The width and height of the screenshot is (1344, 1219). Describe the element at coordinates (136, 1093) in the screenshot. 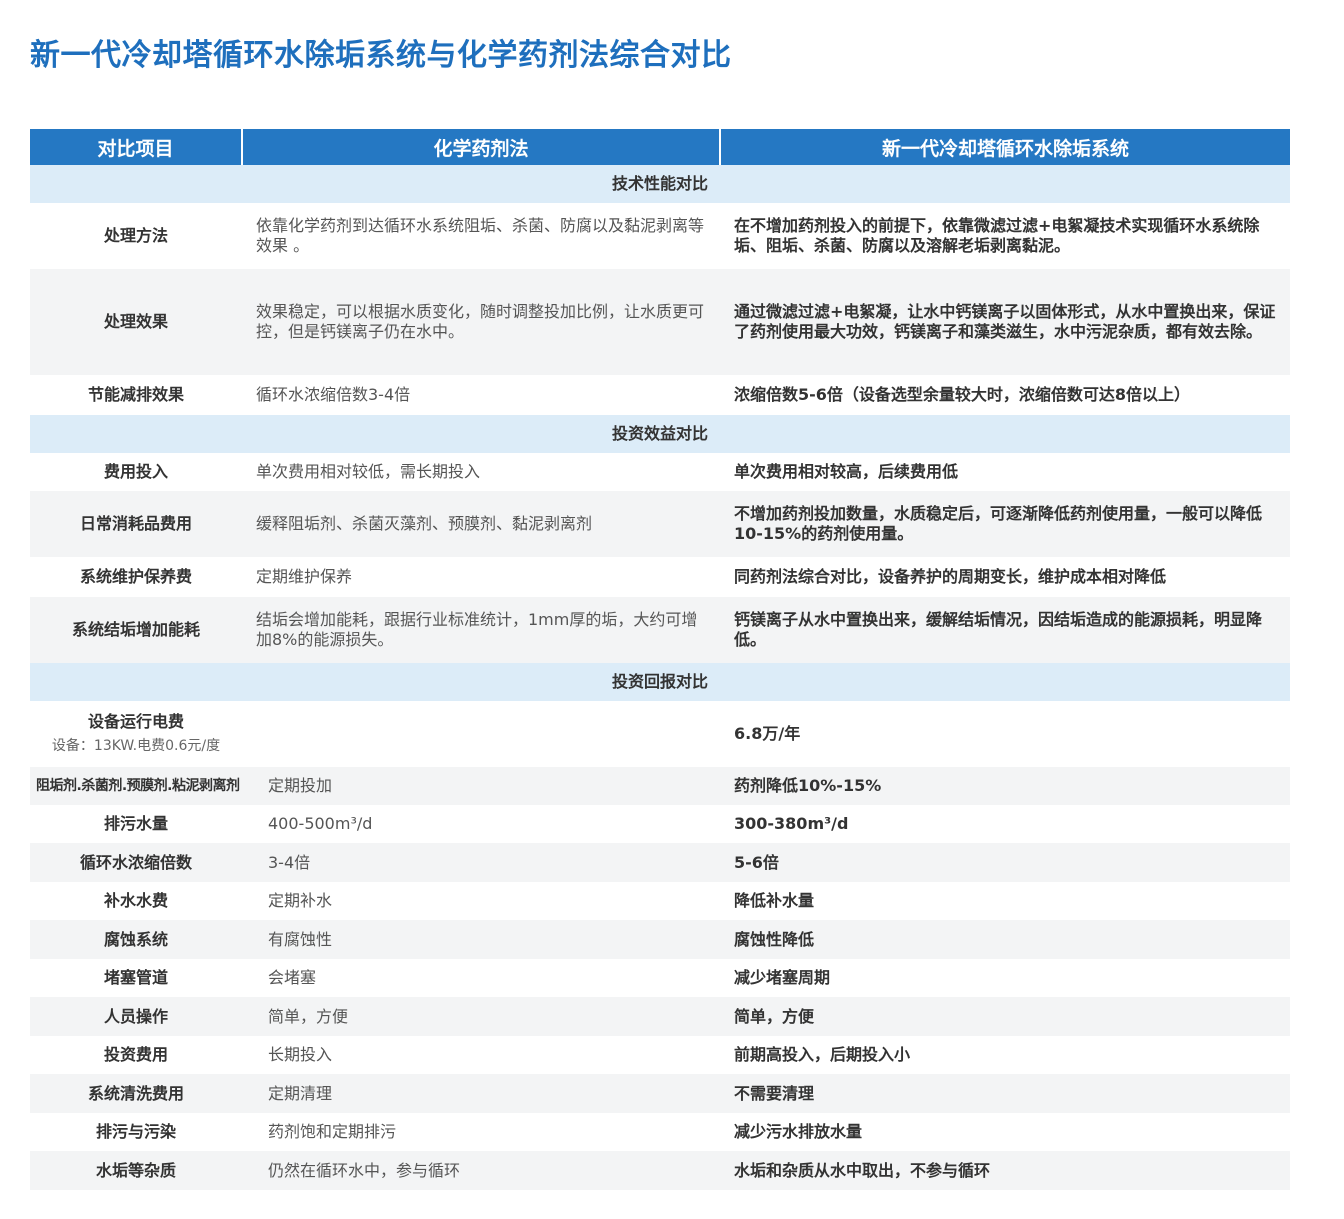

I see `row-item: 系统清洗费用` at that location.